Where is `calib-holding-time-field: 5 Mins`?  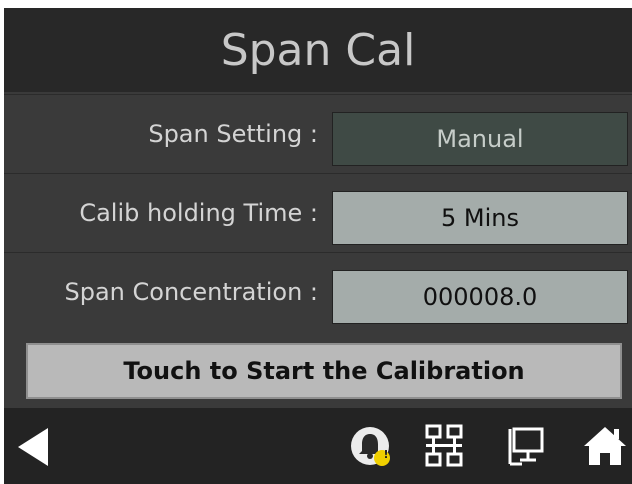
calib-holding-time-field: 5 Mins is located at coordinates (480, 218).